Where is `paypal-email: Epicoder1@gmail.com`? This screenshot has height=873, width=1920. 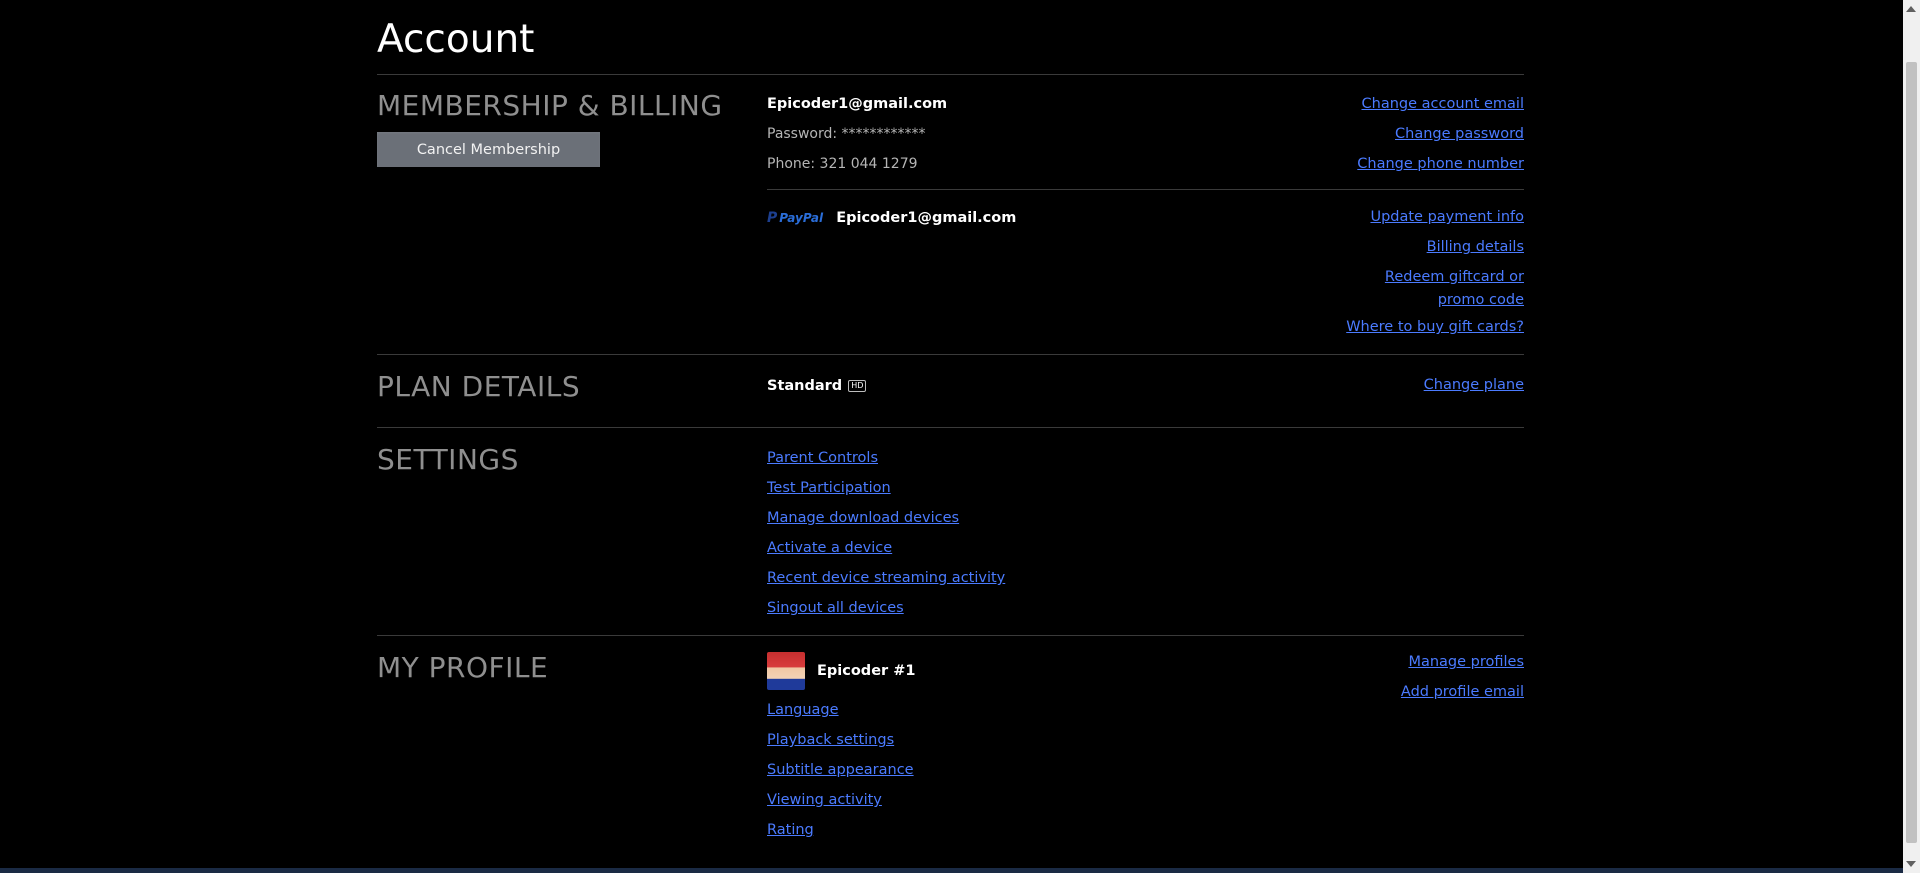 paypal-email: Epicoder1@gmail.com is located at coordinates (926, 218).